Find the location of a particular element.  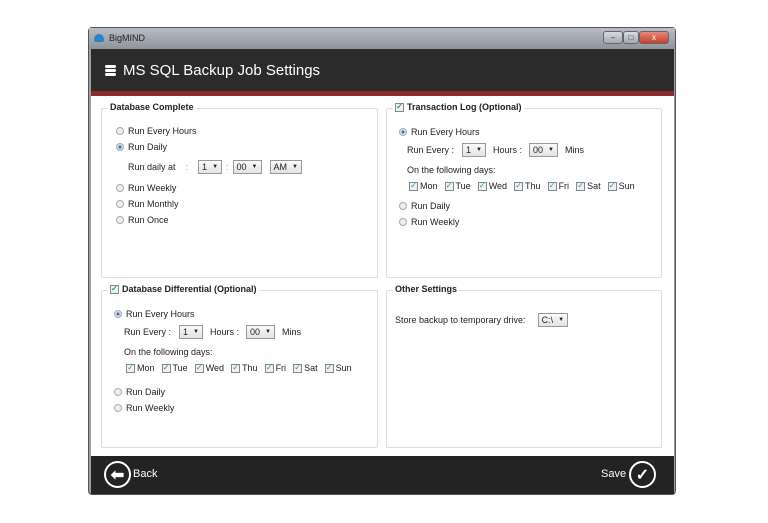

database-icon is located at coordinates (110, 71).